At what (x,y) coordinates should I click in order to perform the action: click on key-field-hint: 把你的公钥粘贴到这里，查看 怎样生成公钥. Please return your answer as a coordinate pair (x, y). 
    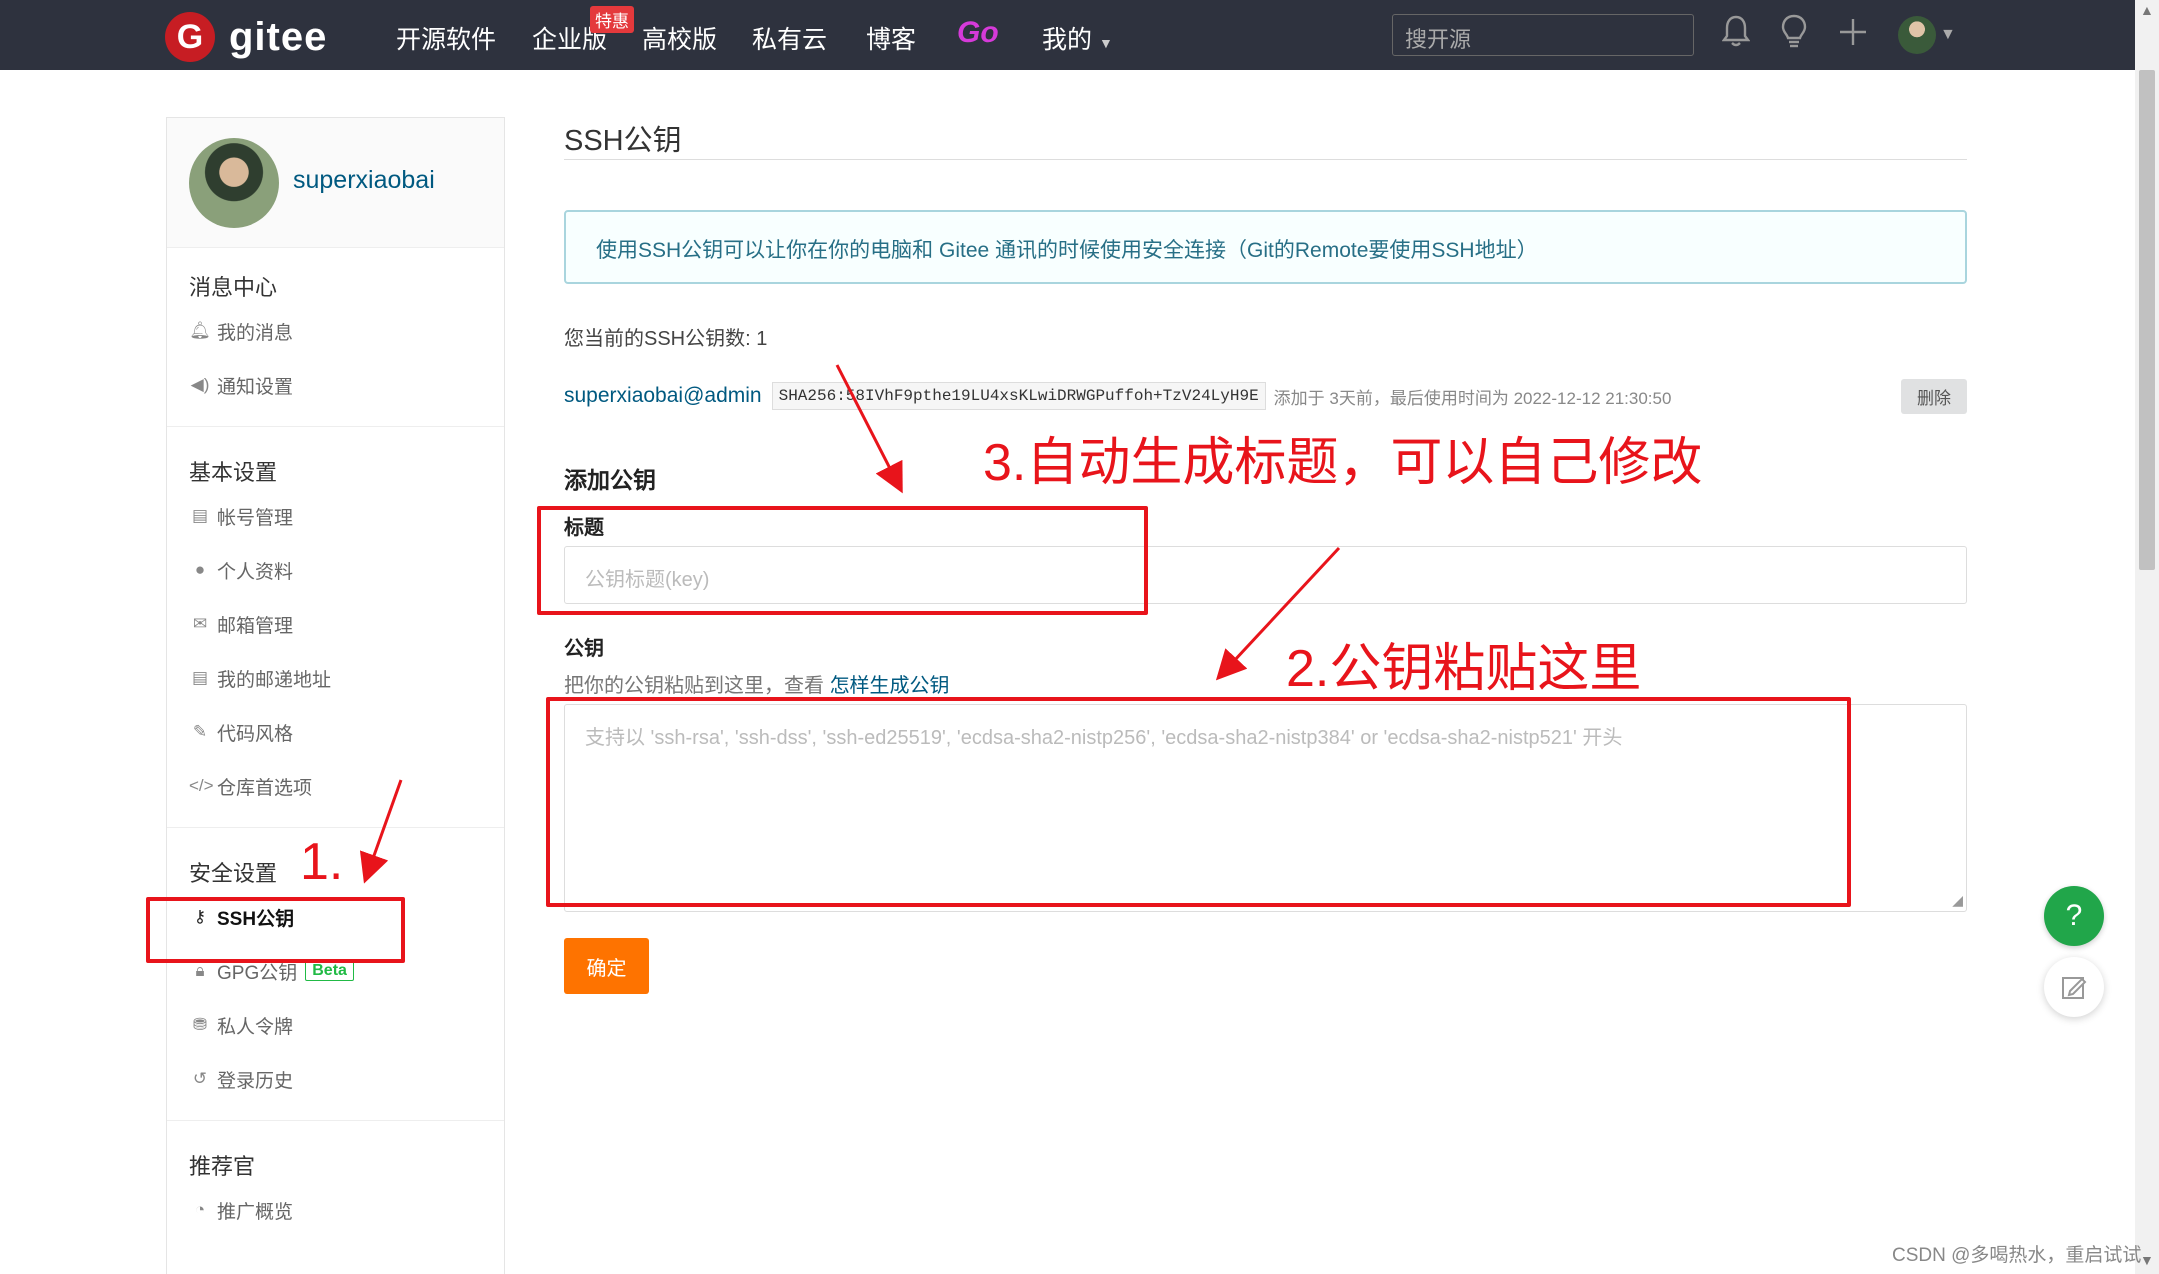
    Looking at the image, I should click on (1265, 683).